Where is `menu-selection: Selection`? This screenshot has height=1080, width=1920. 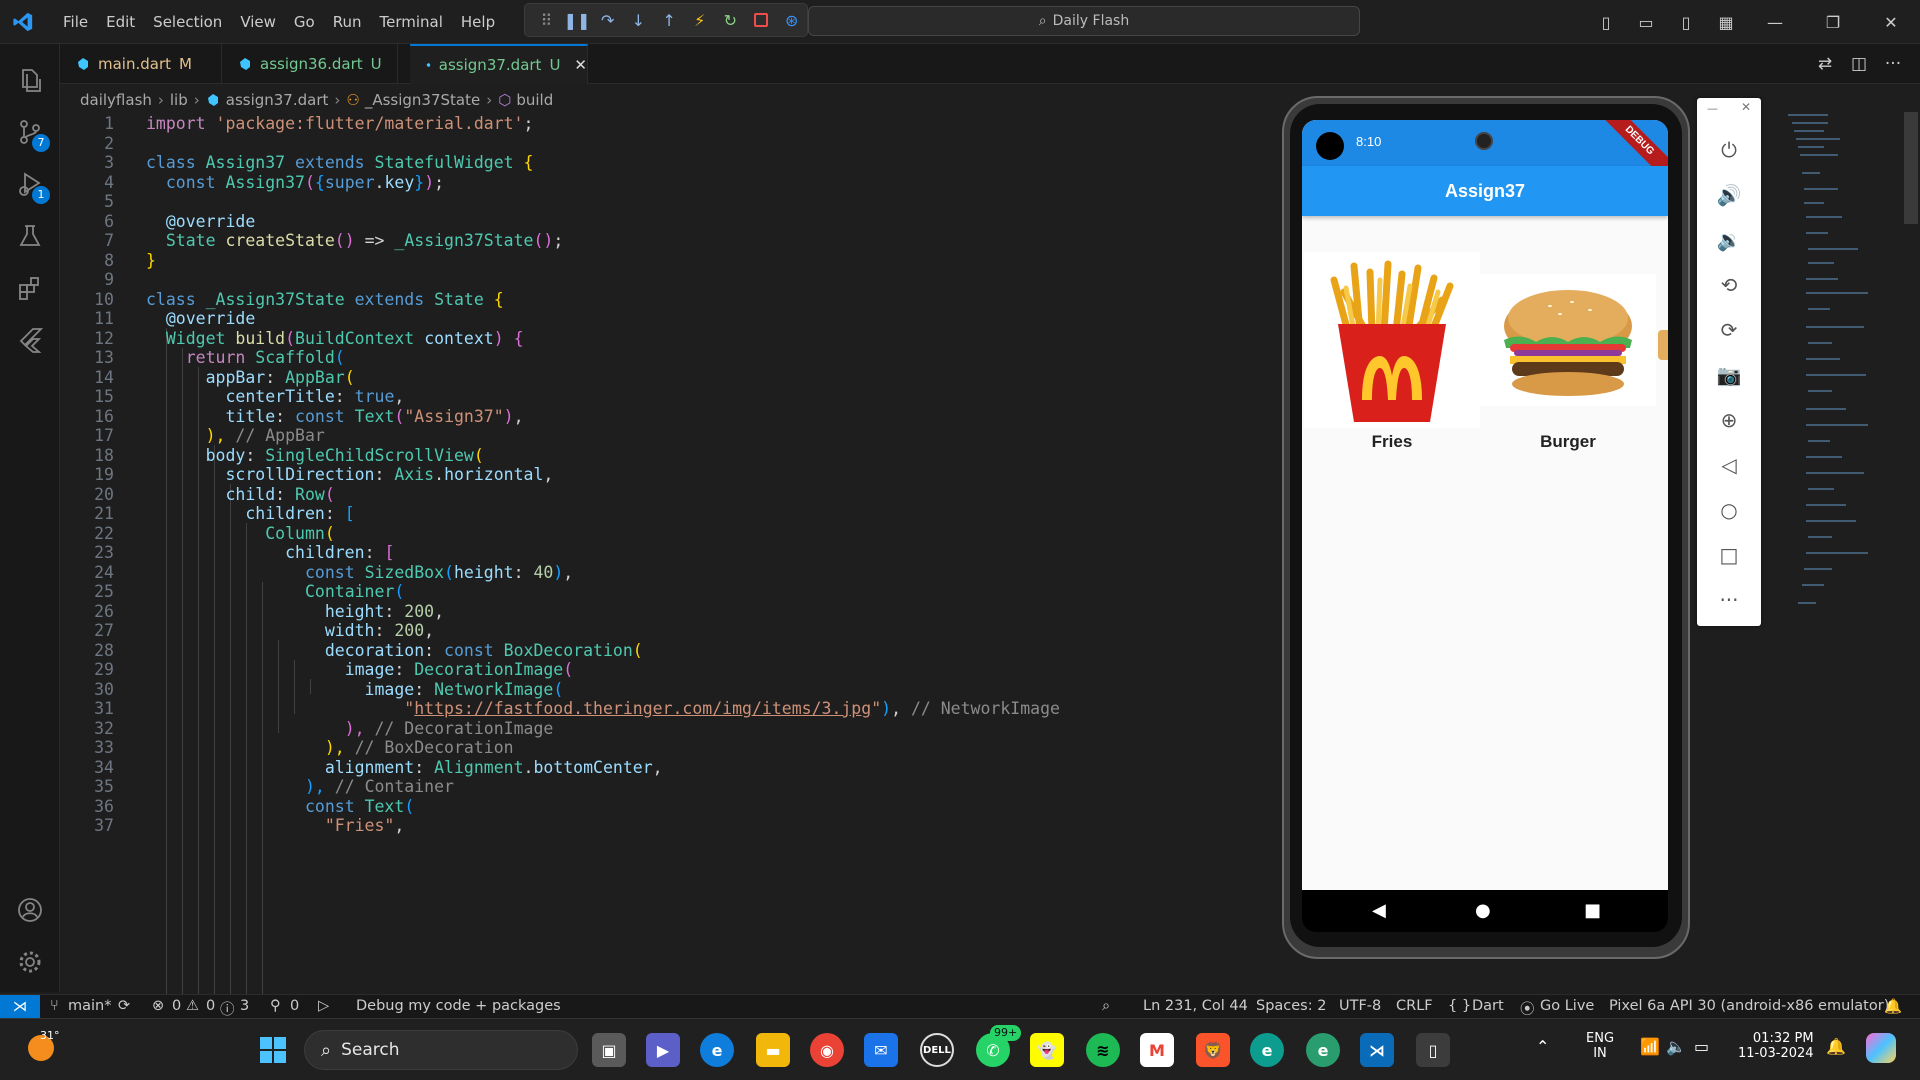 menu-selection: Selection is located at coordinates (187, 22).